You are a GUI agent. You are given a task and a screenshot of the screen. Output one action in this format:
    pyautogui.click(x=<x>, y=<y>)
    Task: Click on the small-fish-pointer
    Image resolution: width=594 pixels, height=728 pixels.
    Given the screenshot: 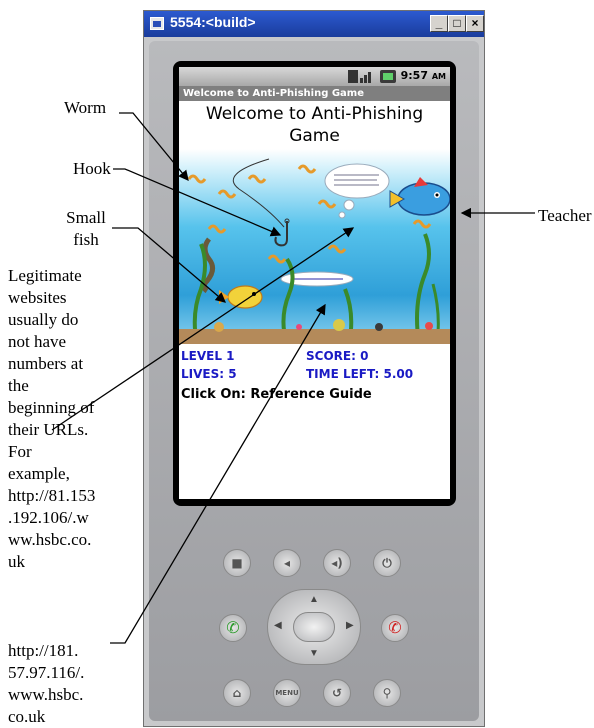 What is the action you would take?
    pyautogui.click(x=169, y=265)
    